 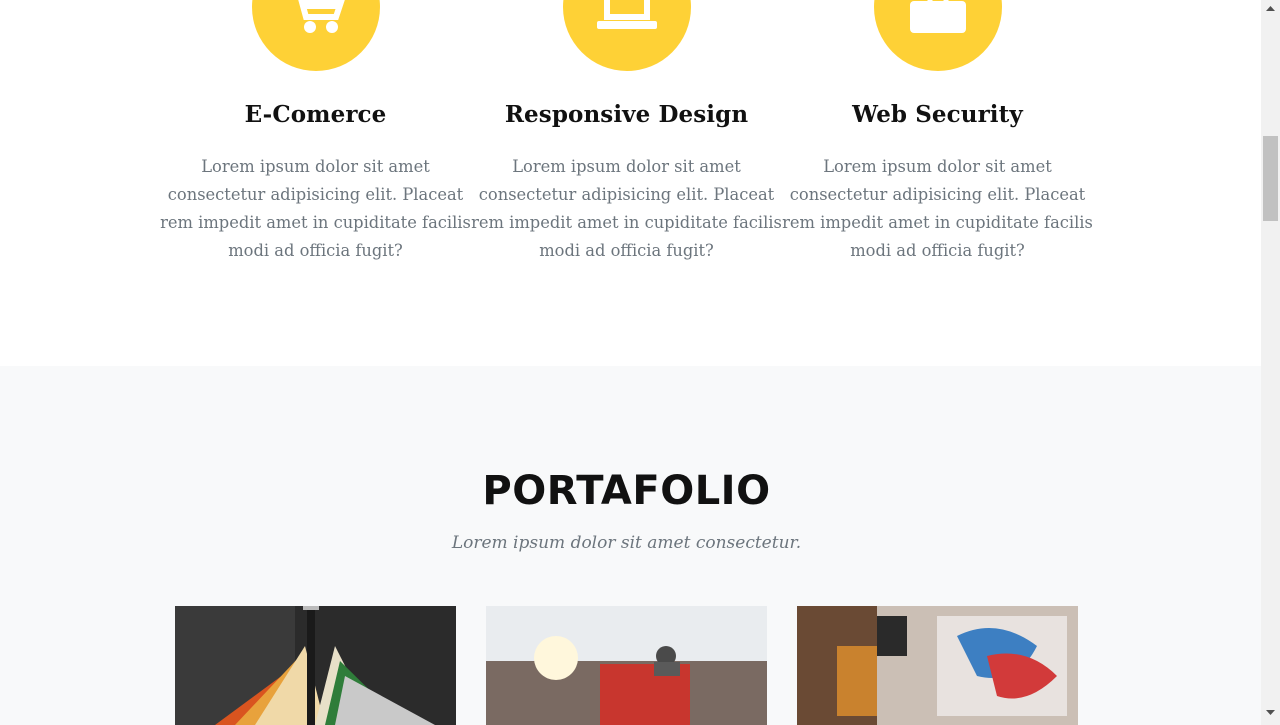 What do you see at coordinates (937, 114) in the screenshot?
I see `service-title: Web Security` at bounding box center [937, 114].